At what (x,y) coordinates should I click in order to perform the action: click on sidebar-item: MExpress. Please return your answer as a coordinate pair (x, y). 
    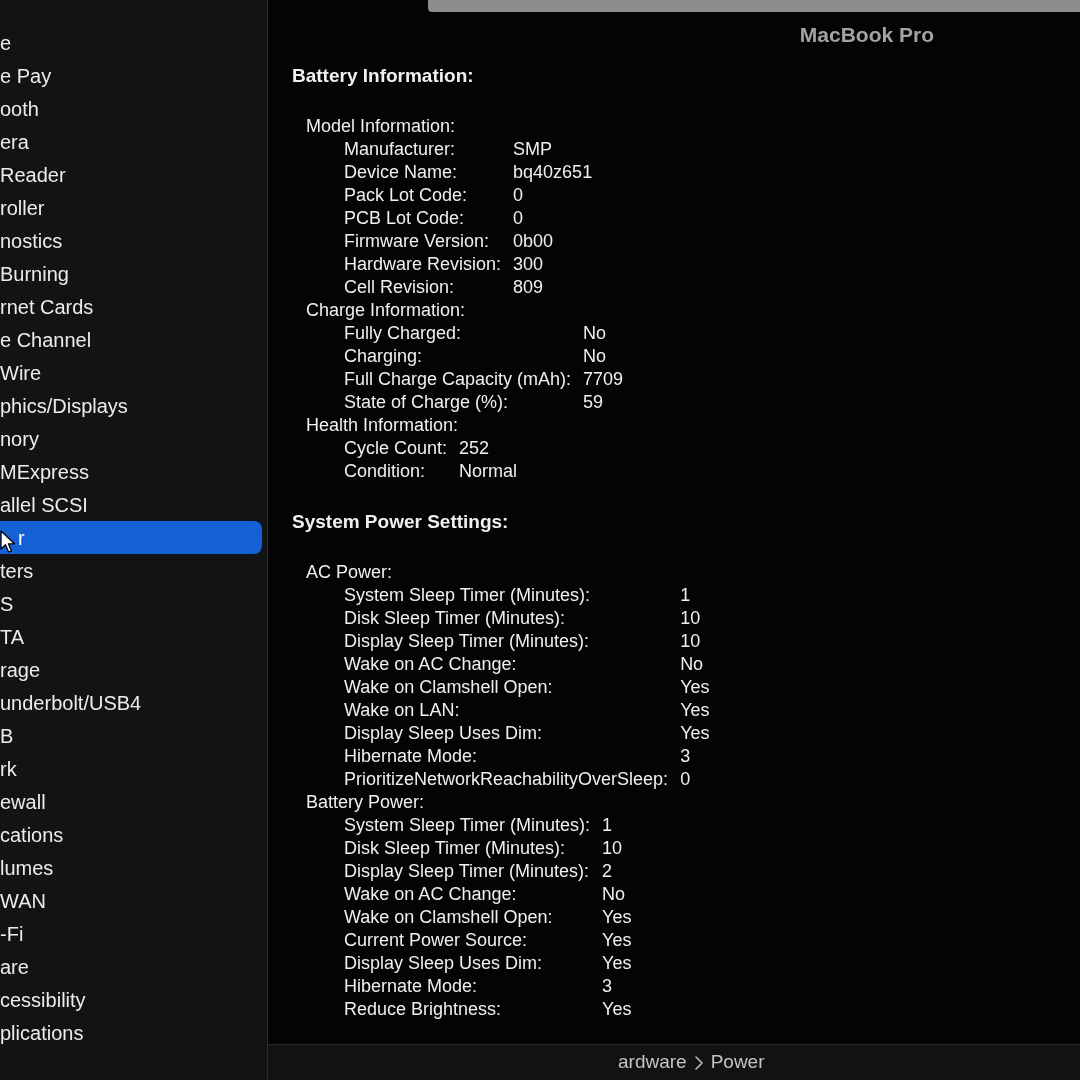
    Looking at the image, I should click on (44, 471).